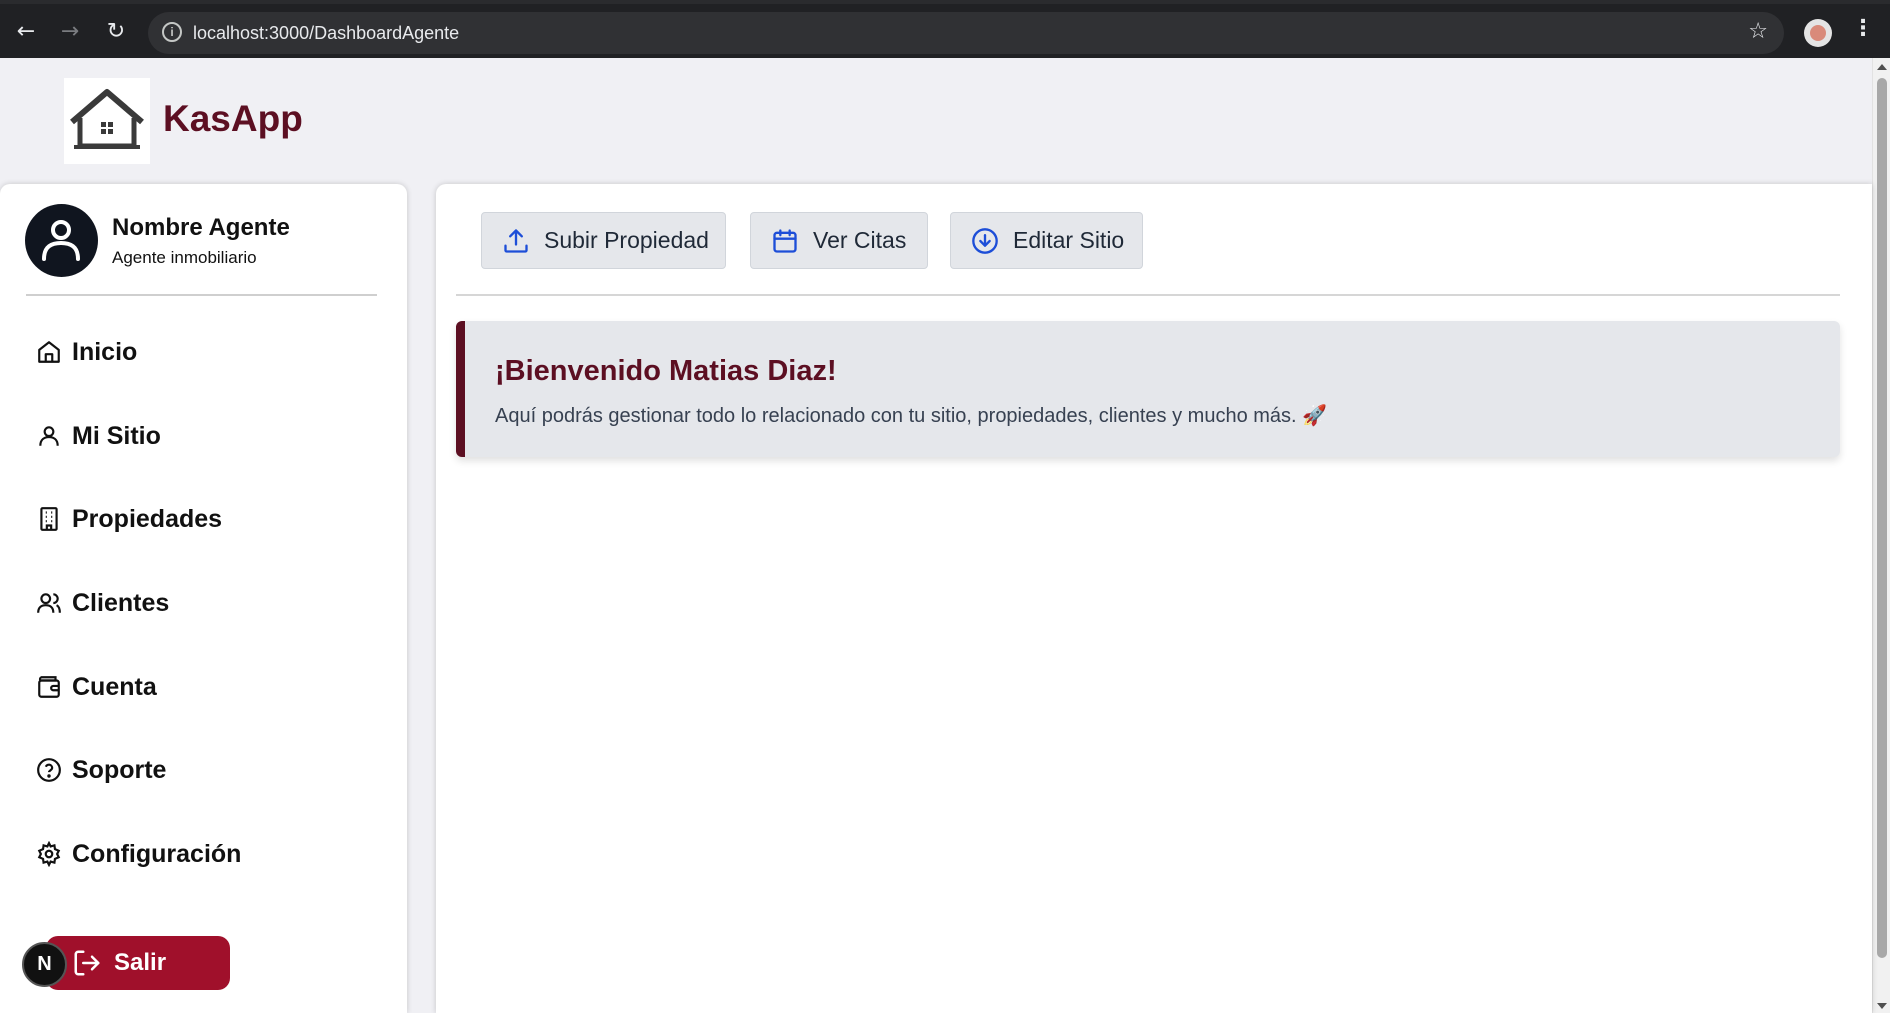 Image resolution: width=1890 pixels, height=1013 pixels. Describe the element at coordinates (966, 33) in the screenshot. I see `address-bar: i localhost:3000/DashboardAgente ☆` at that location.